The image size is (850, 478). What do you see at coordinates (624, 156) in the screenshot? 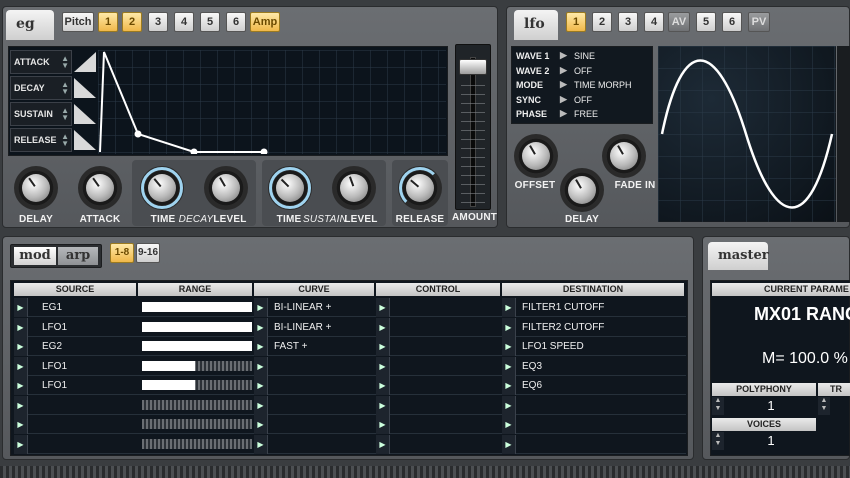
I see `fade-in-knob` at bounding box center [624, 156].